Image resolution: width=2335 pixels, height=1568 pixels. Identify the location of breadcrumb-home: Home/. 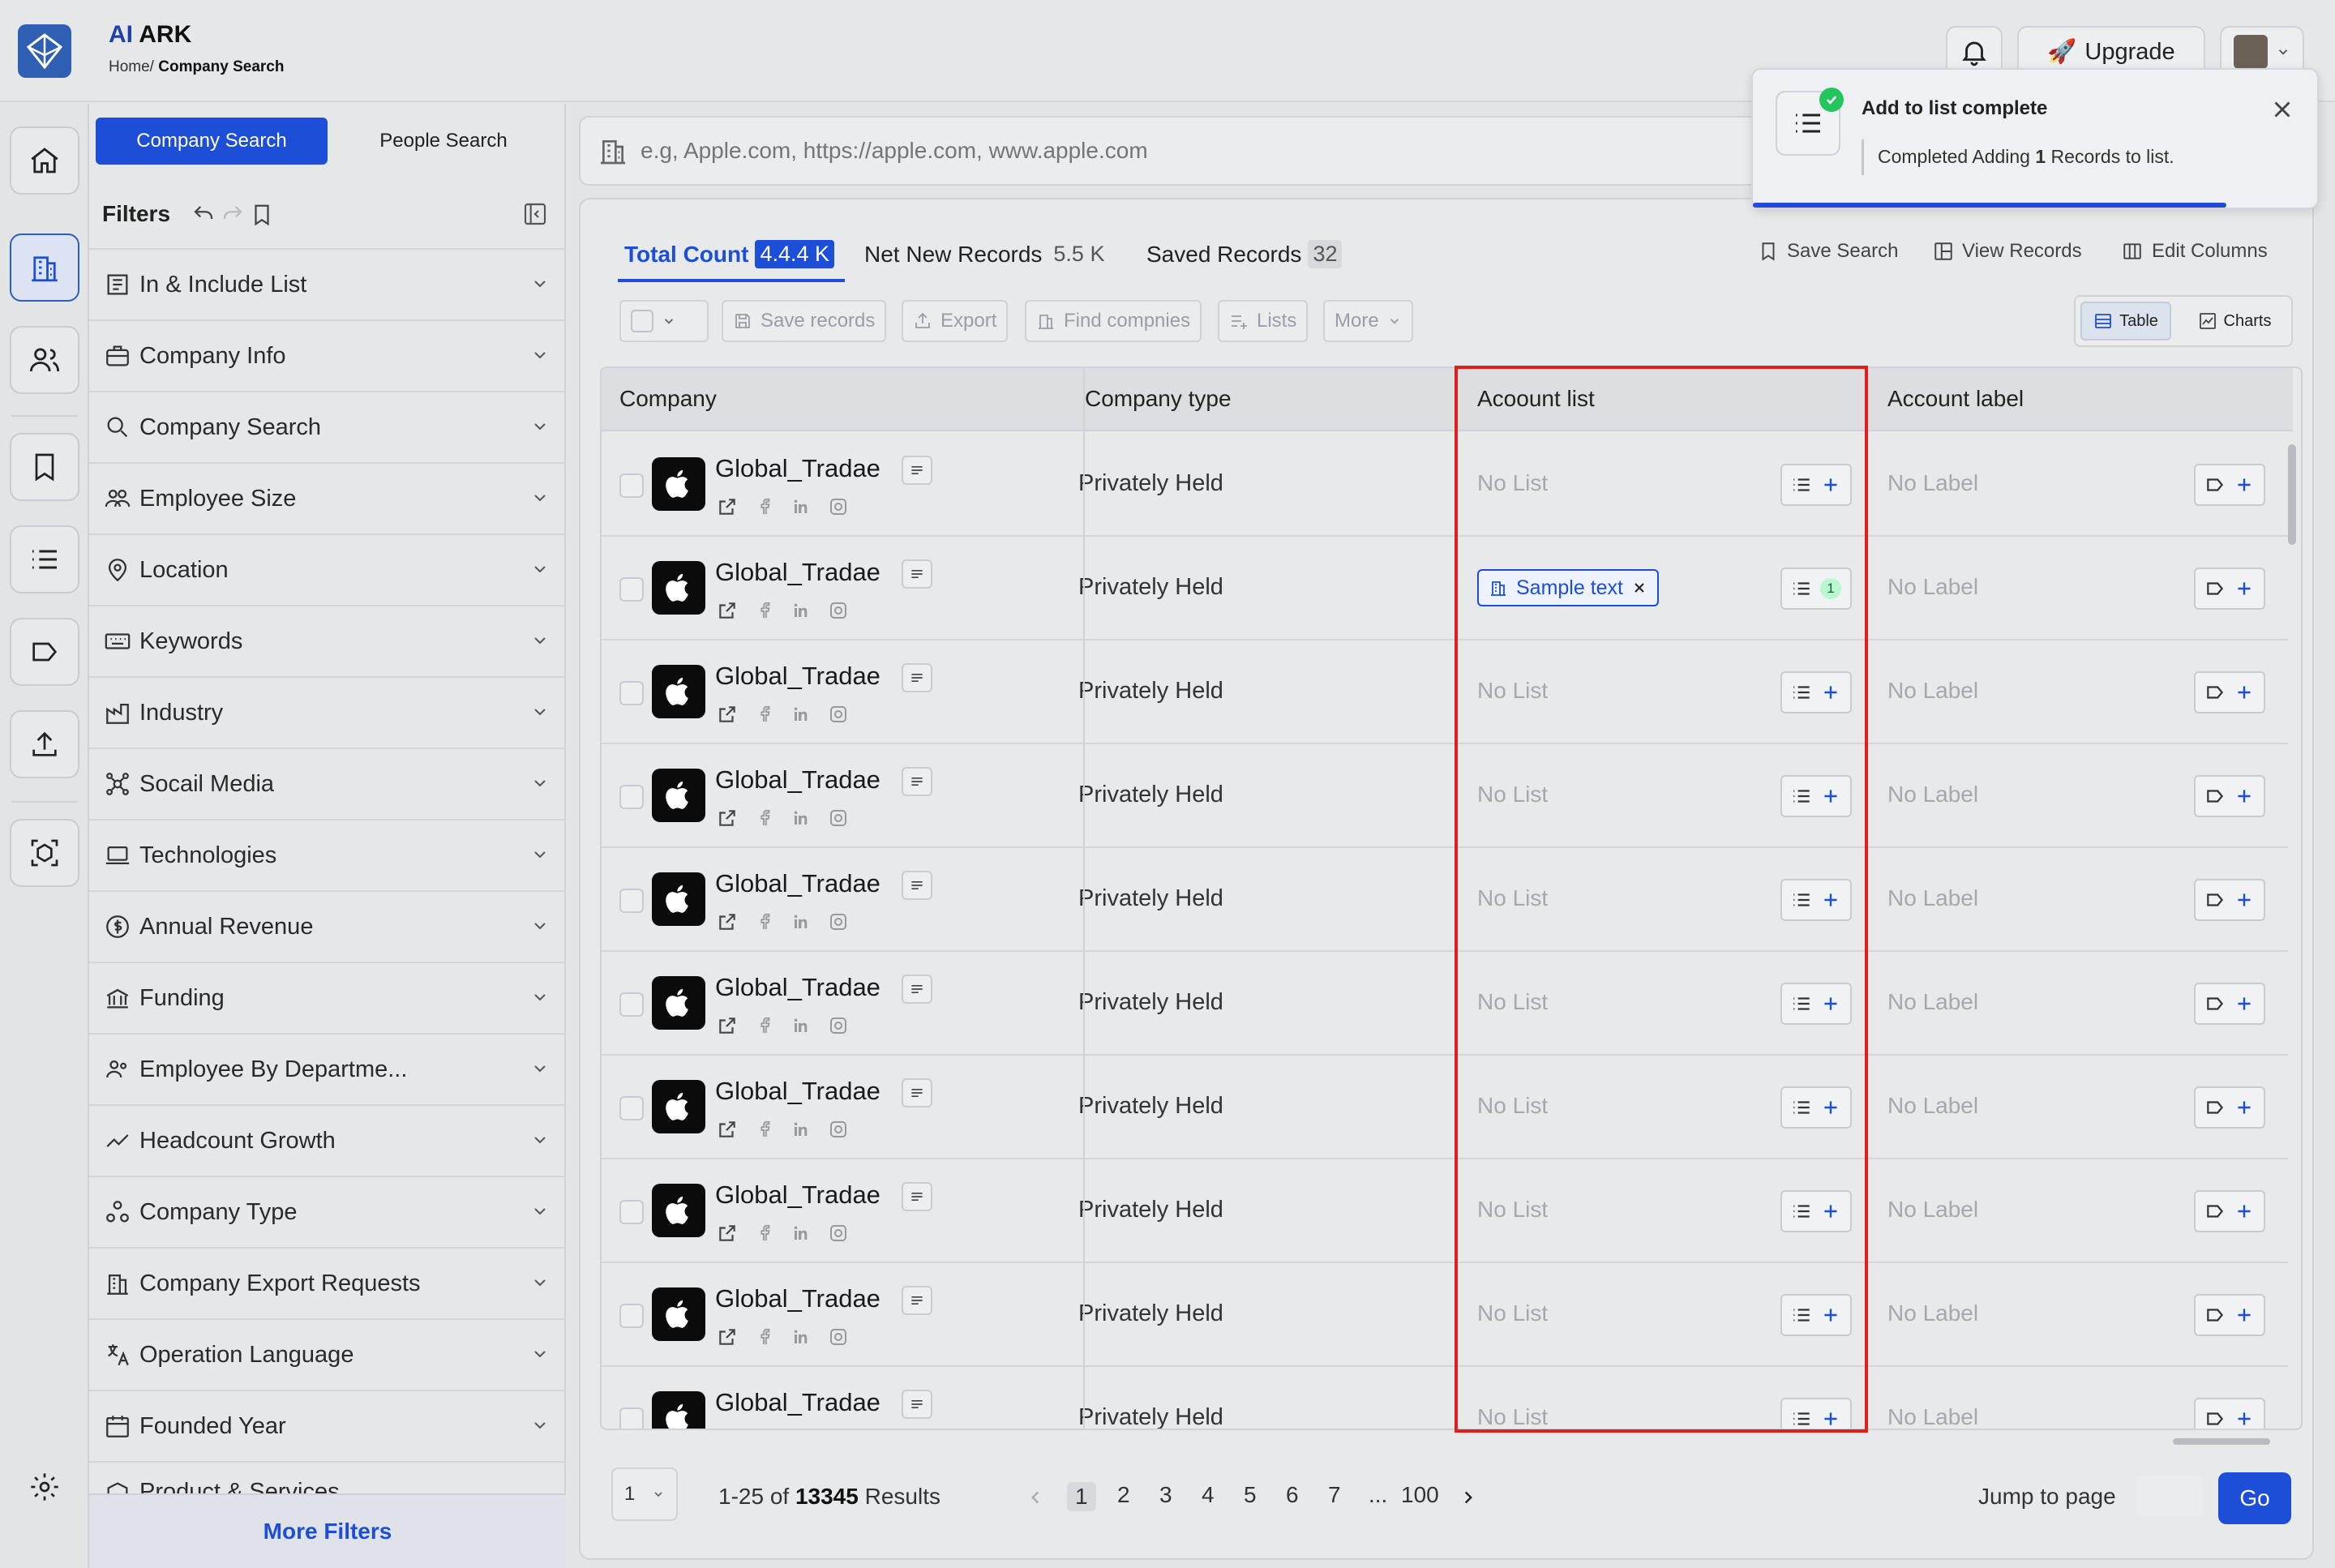
(131, 66).